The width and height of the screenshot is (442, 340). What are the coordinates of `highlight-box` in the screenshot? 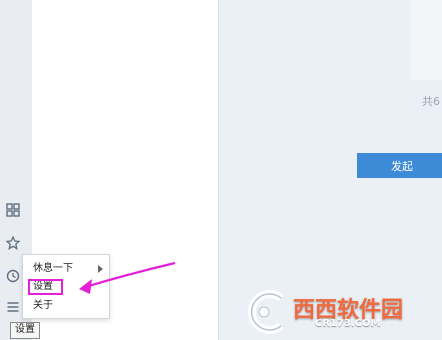 It's located at (45, 287).